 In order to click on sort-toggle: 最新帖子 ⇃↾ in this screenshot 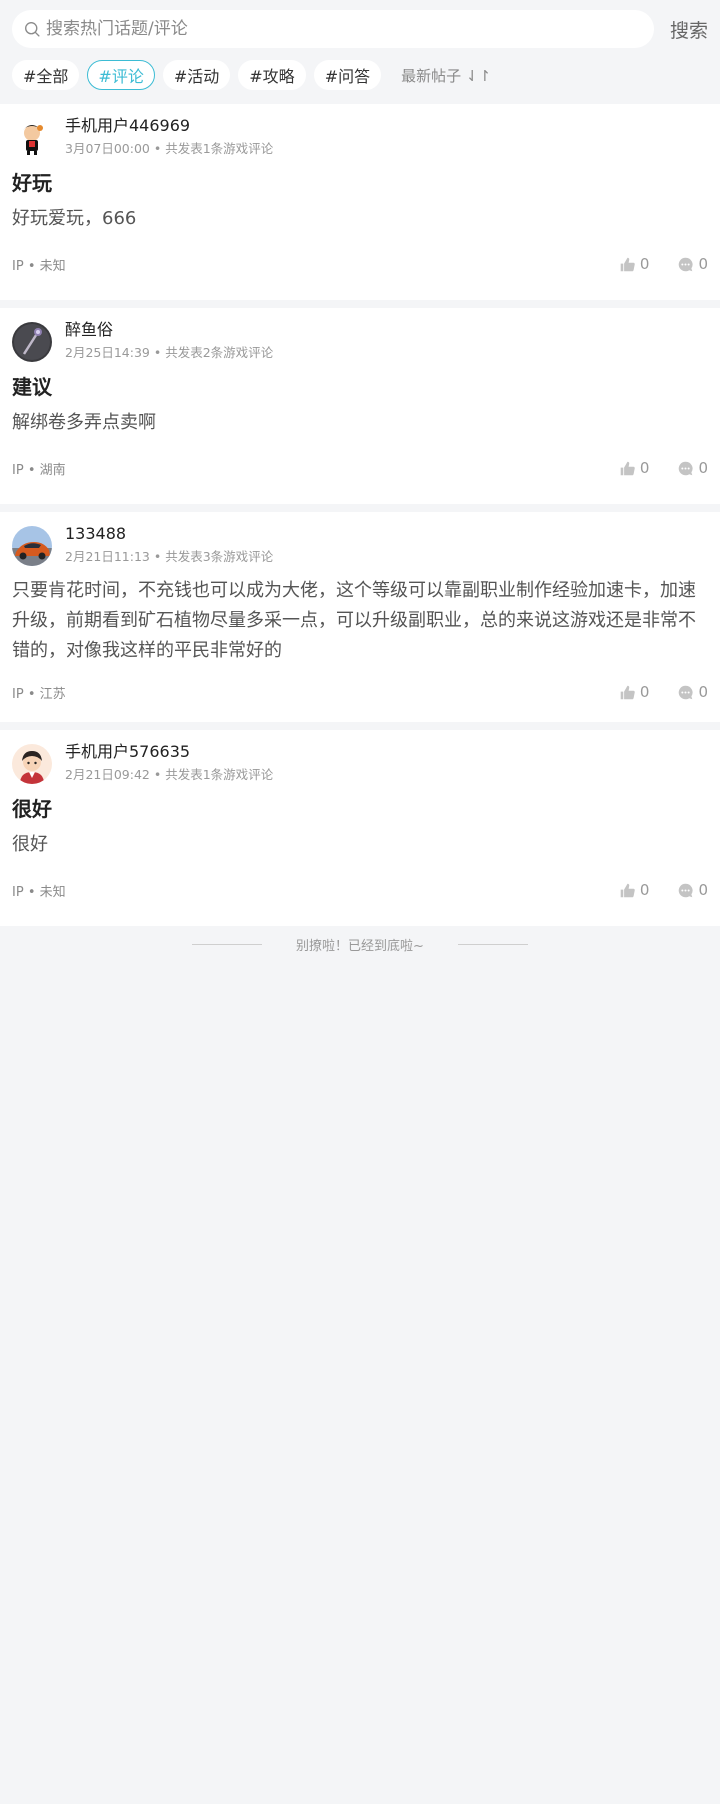, I will do `click(446, 75)`.